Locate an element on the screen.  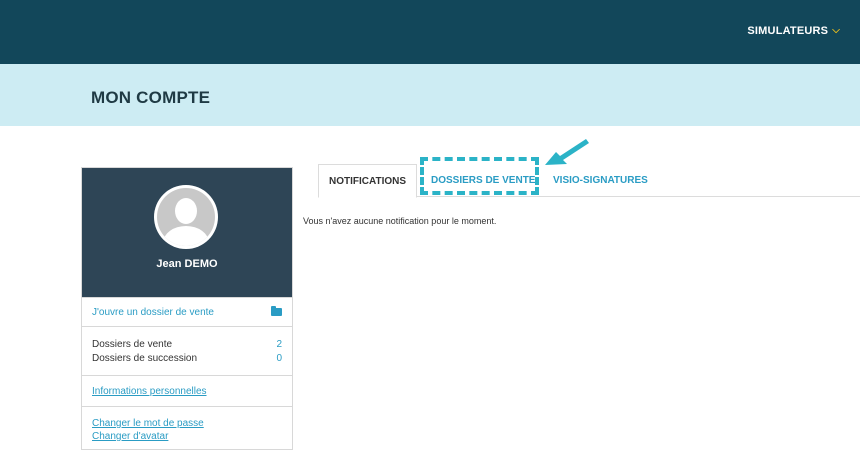
pointer-arrow-icon is located at coordinates (567, 152).